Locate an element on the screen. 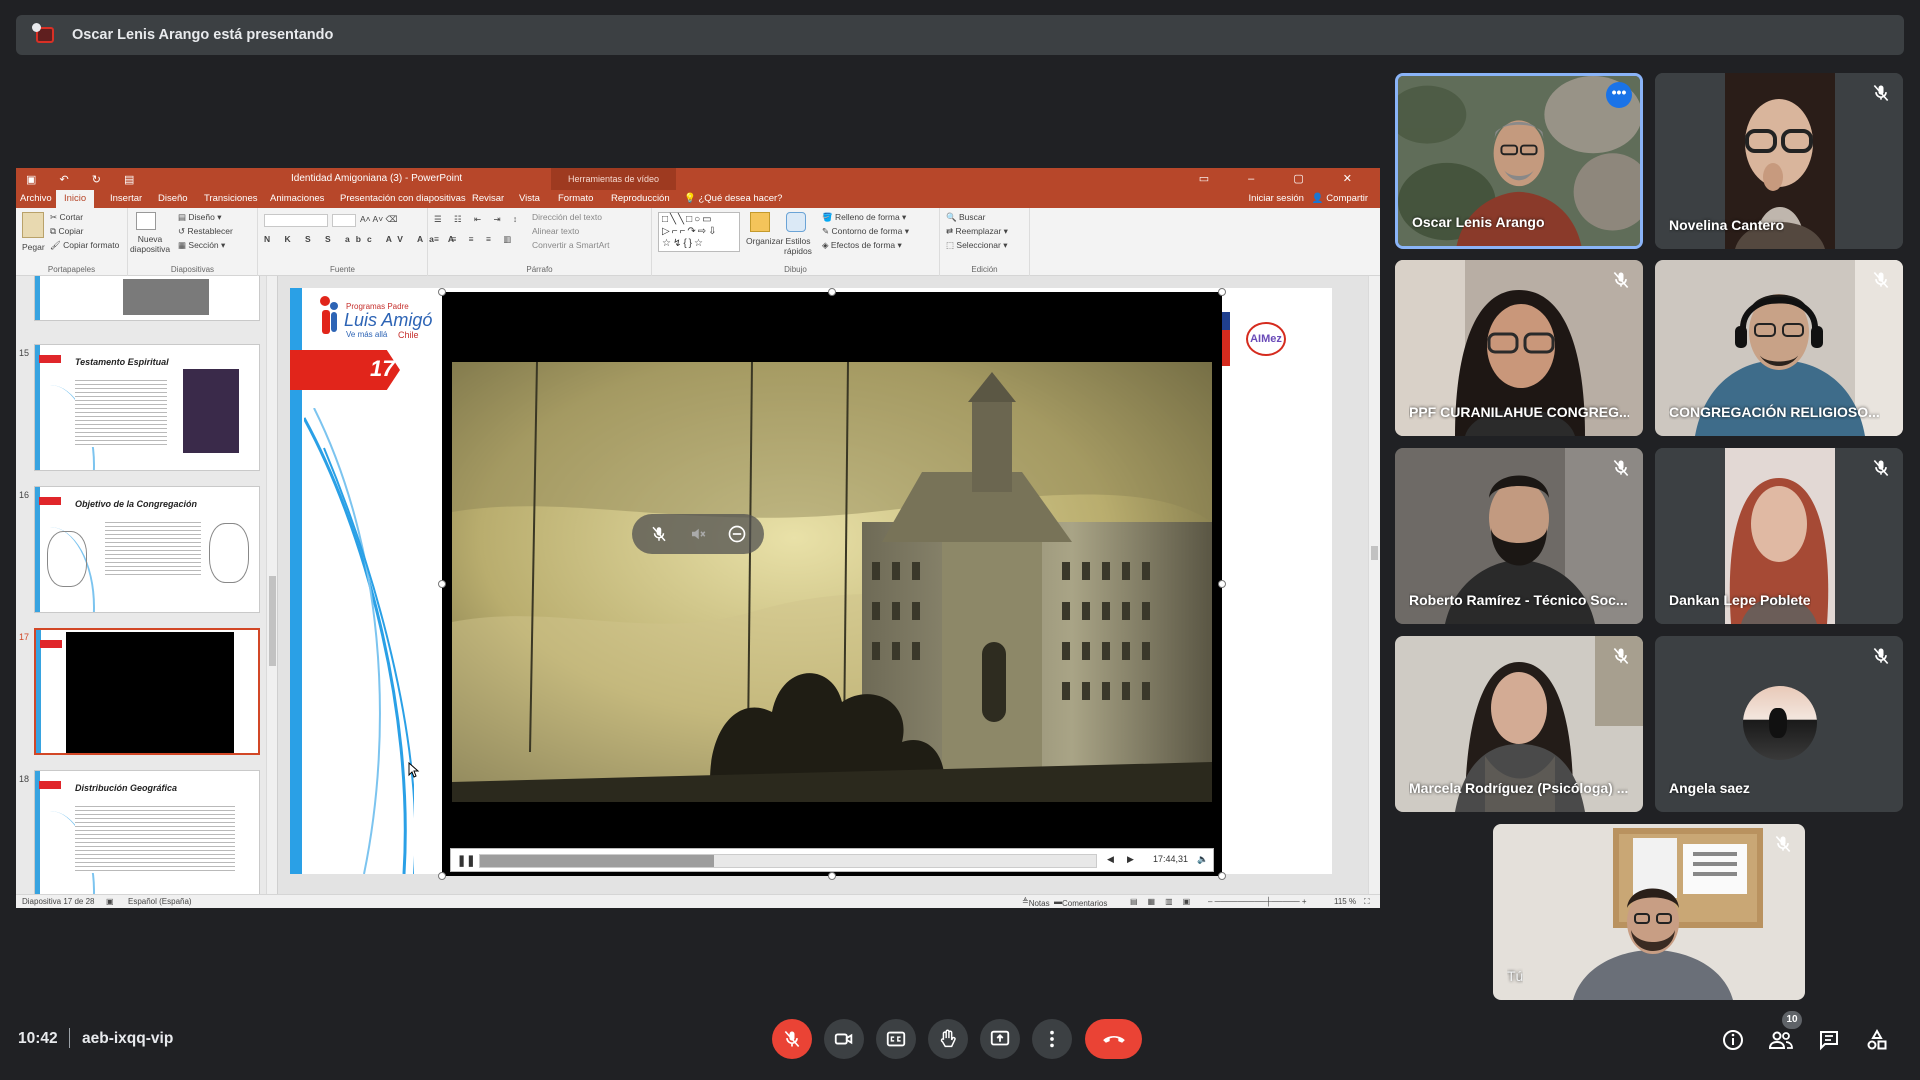 Image resolution: width=1920 pixels, height=1080 pixels. arrange-button: Organizar is located at coordinates (764, 241).